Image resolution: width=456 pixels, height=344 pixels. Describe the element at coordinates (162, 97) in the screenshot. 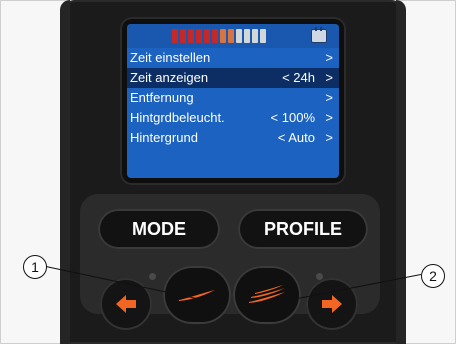

I see `menu-item-label: Entfernung` at that location.